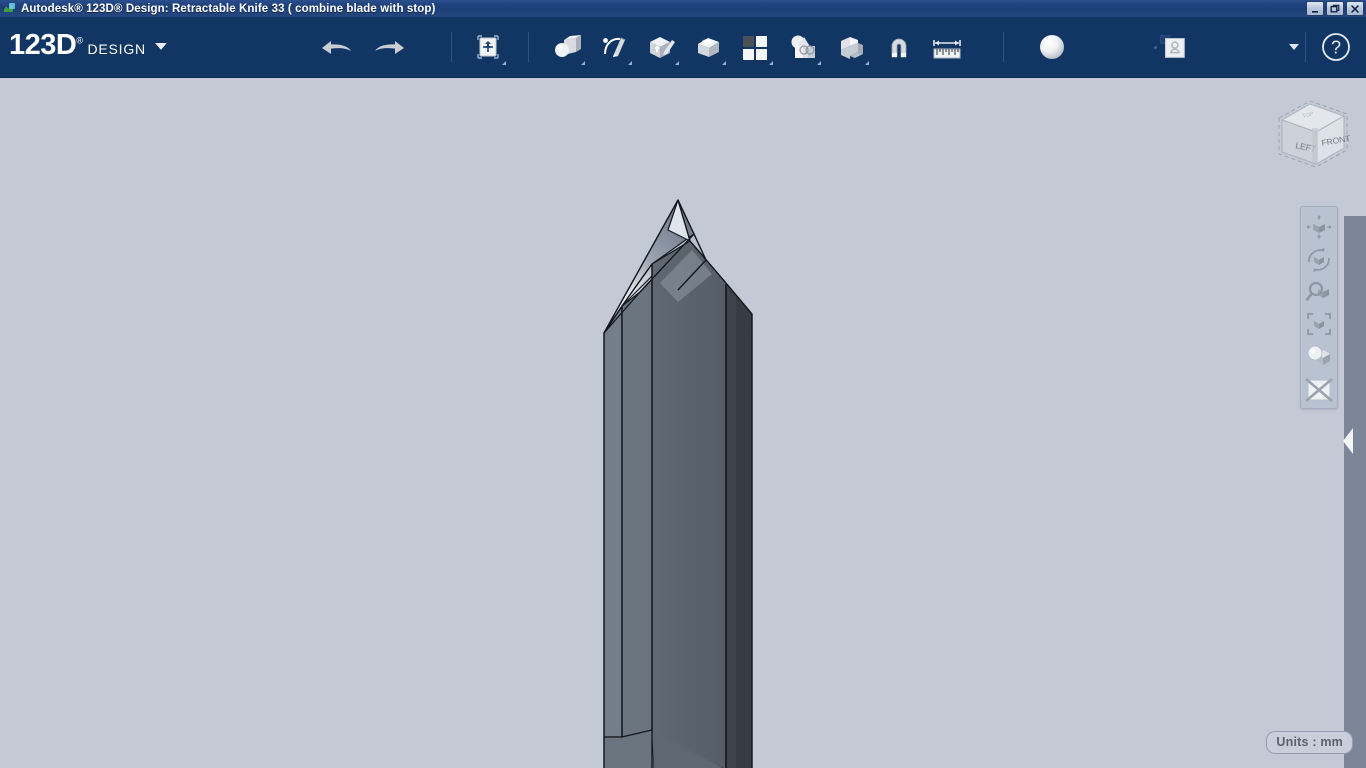 The height and width of the screenshot is (768, 1366). Describe the element at coordinates (1355, 492) in the screenshot. I see `right-side-panel` at that location.